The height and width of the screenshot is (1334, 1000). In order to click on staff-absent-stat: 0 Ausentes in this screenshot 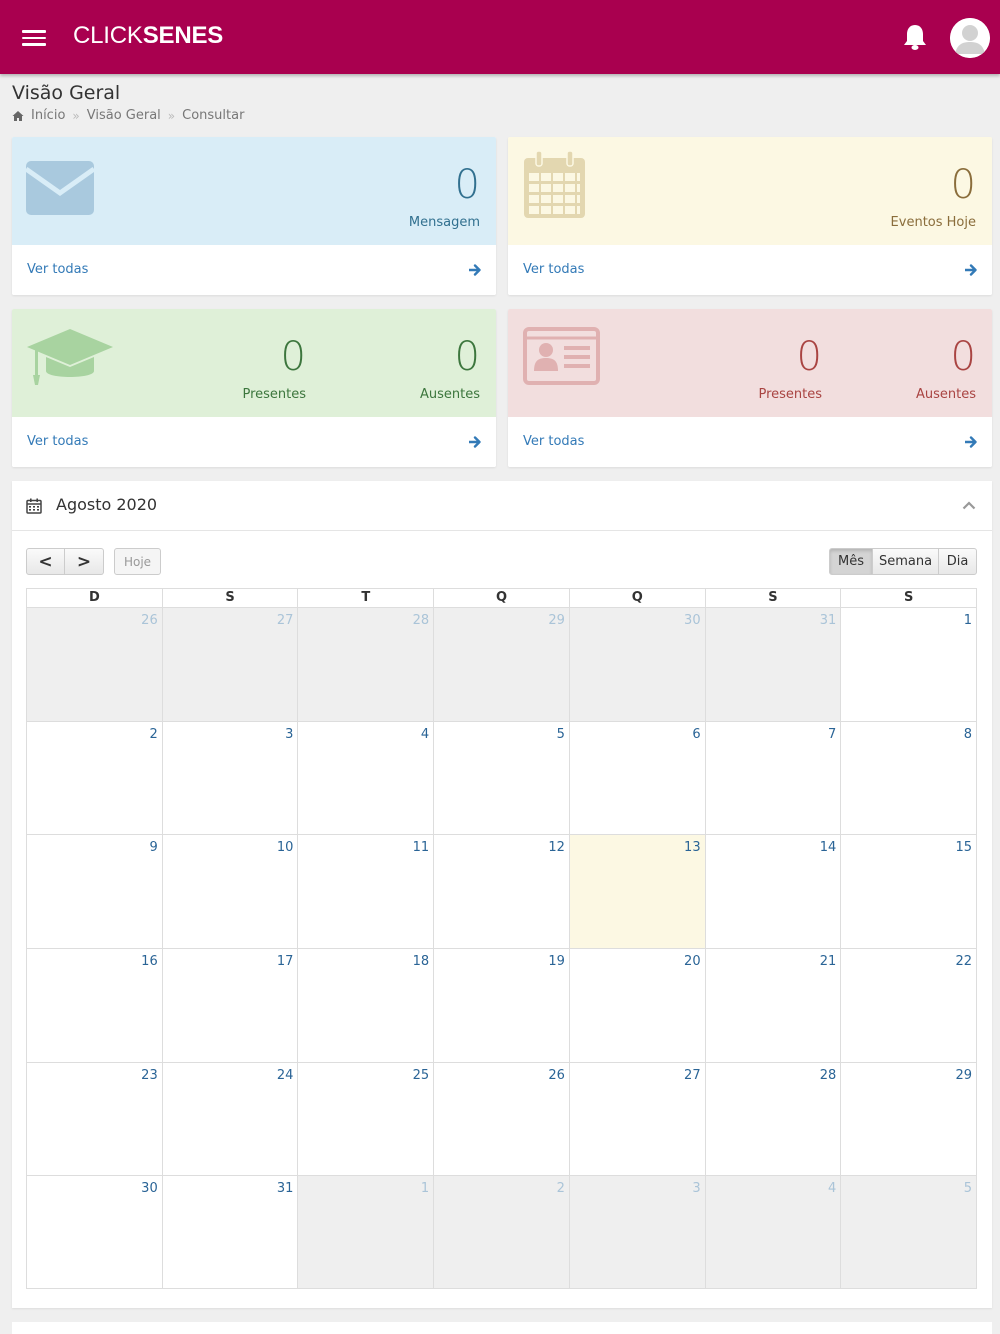, I will do `click(946, 369)`.